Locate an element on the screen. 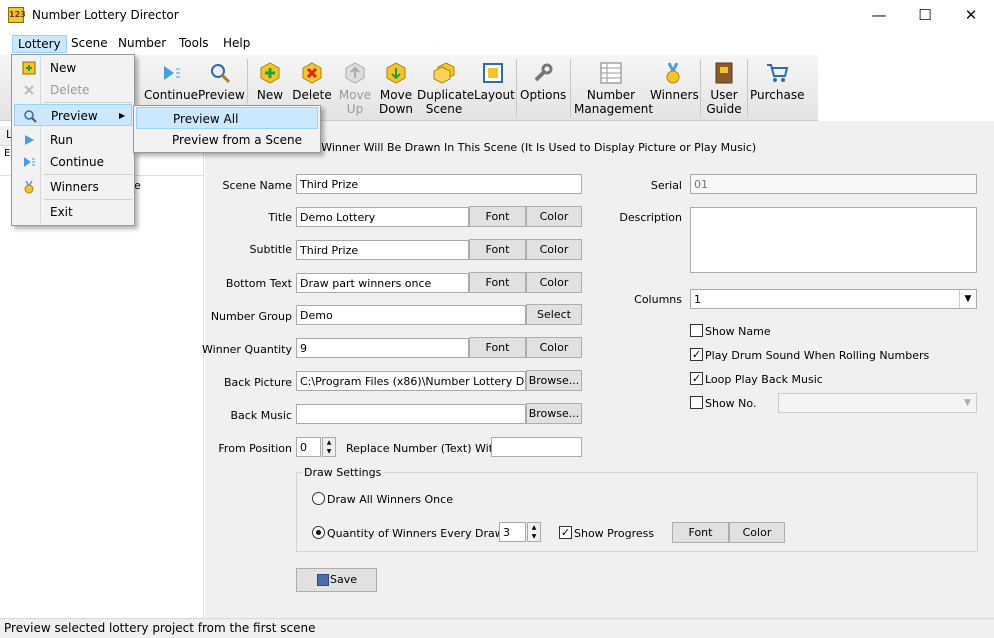 The height and width of the screenshot is (638, 994). loop-music-label: Loop Play Back Music is located at coordinates (764, 379).